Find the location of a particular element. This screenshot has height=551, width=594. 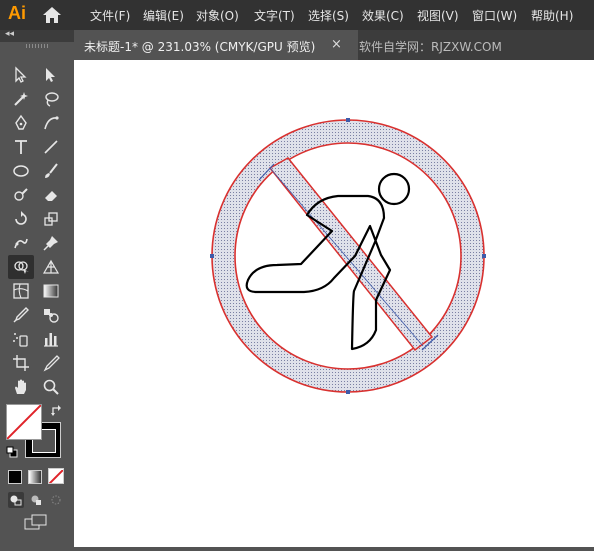

tab-document: 未标题-1* @ 231.03% (CMYK/GPU 预览) × is located at coordinates (211, 45).